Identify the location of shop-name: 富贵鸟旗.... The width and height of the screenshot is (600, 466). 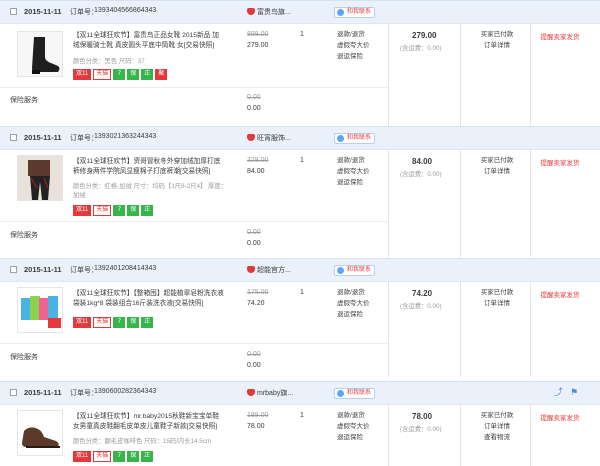
(274, 12).